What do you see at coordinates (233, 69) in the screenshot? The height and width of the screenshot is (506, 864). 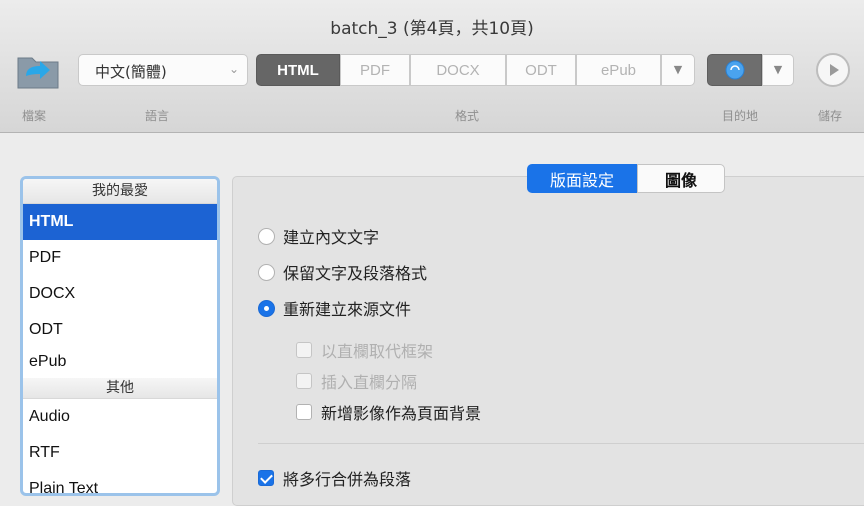 I see `chevron-down-icon: ⌄` at bounding box center [233, 69].